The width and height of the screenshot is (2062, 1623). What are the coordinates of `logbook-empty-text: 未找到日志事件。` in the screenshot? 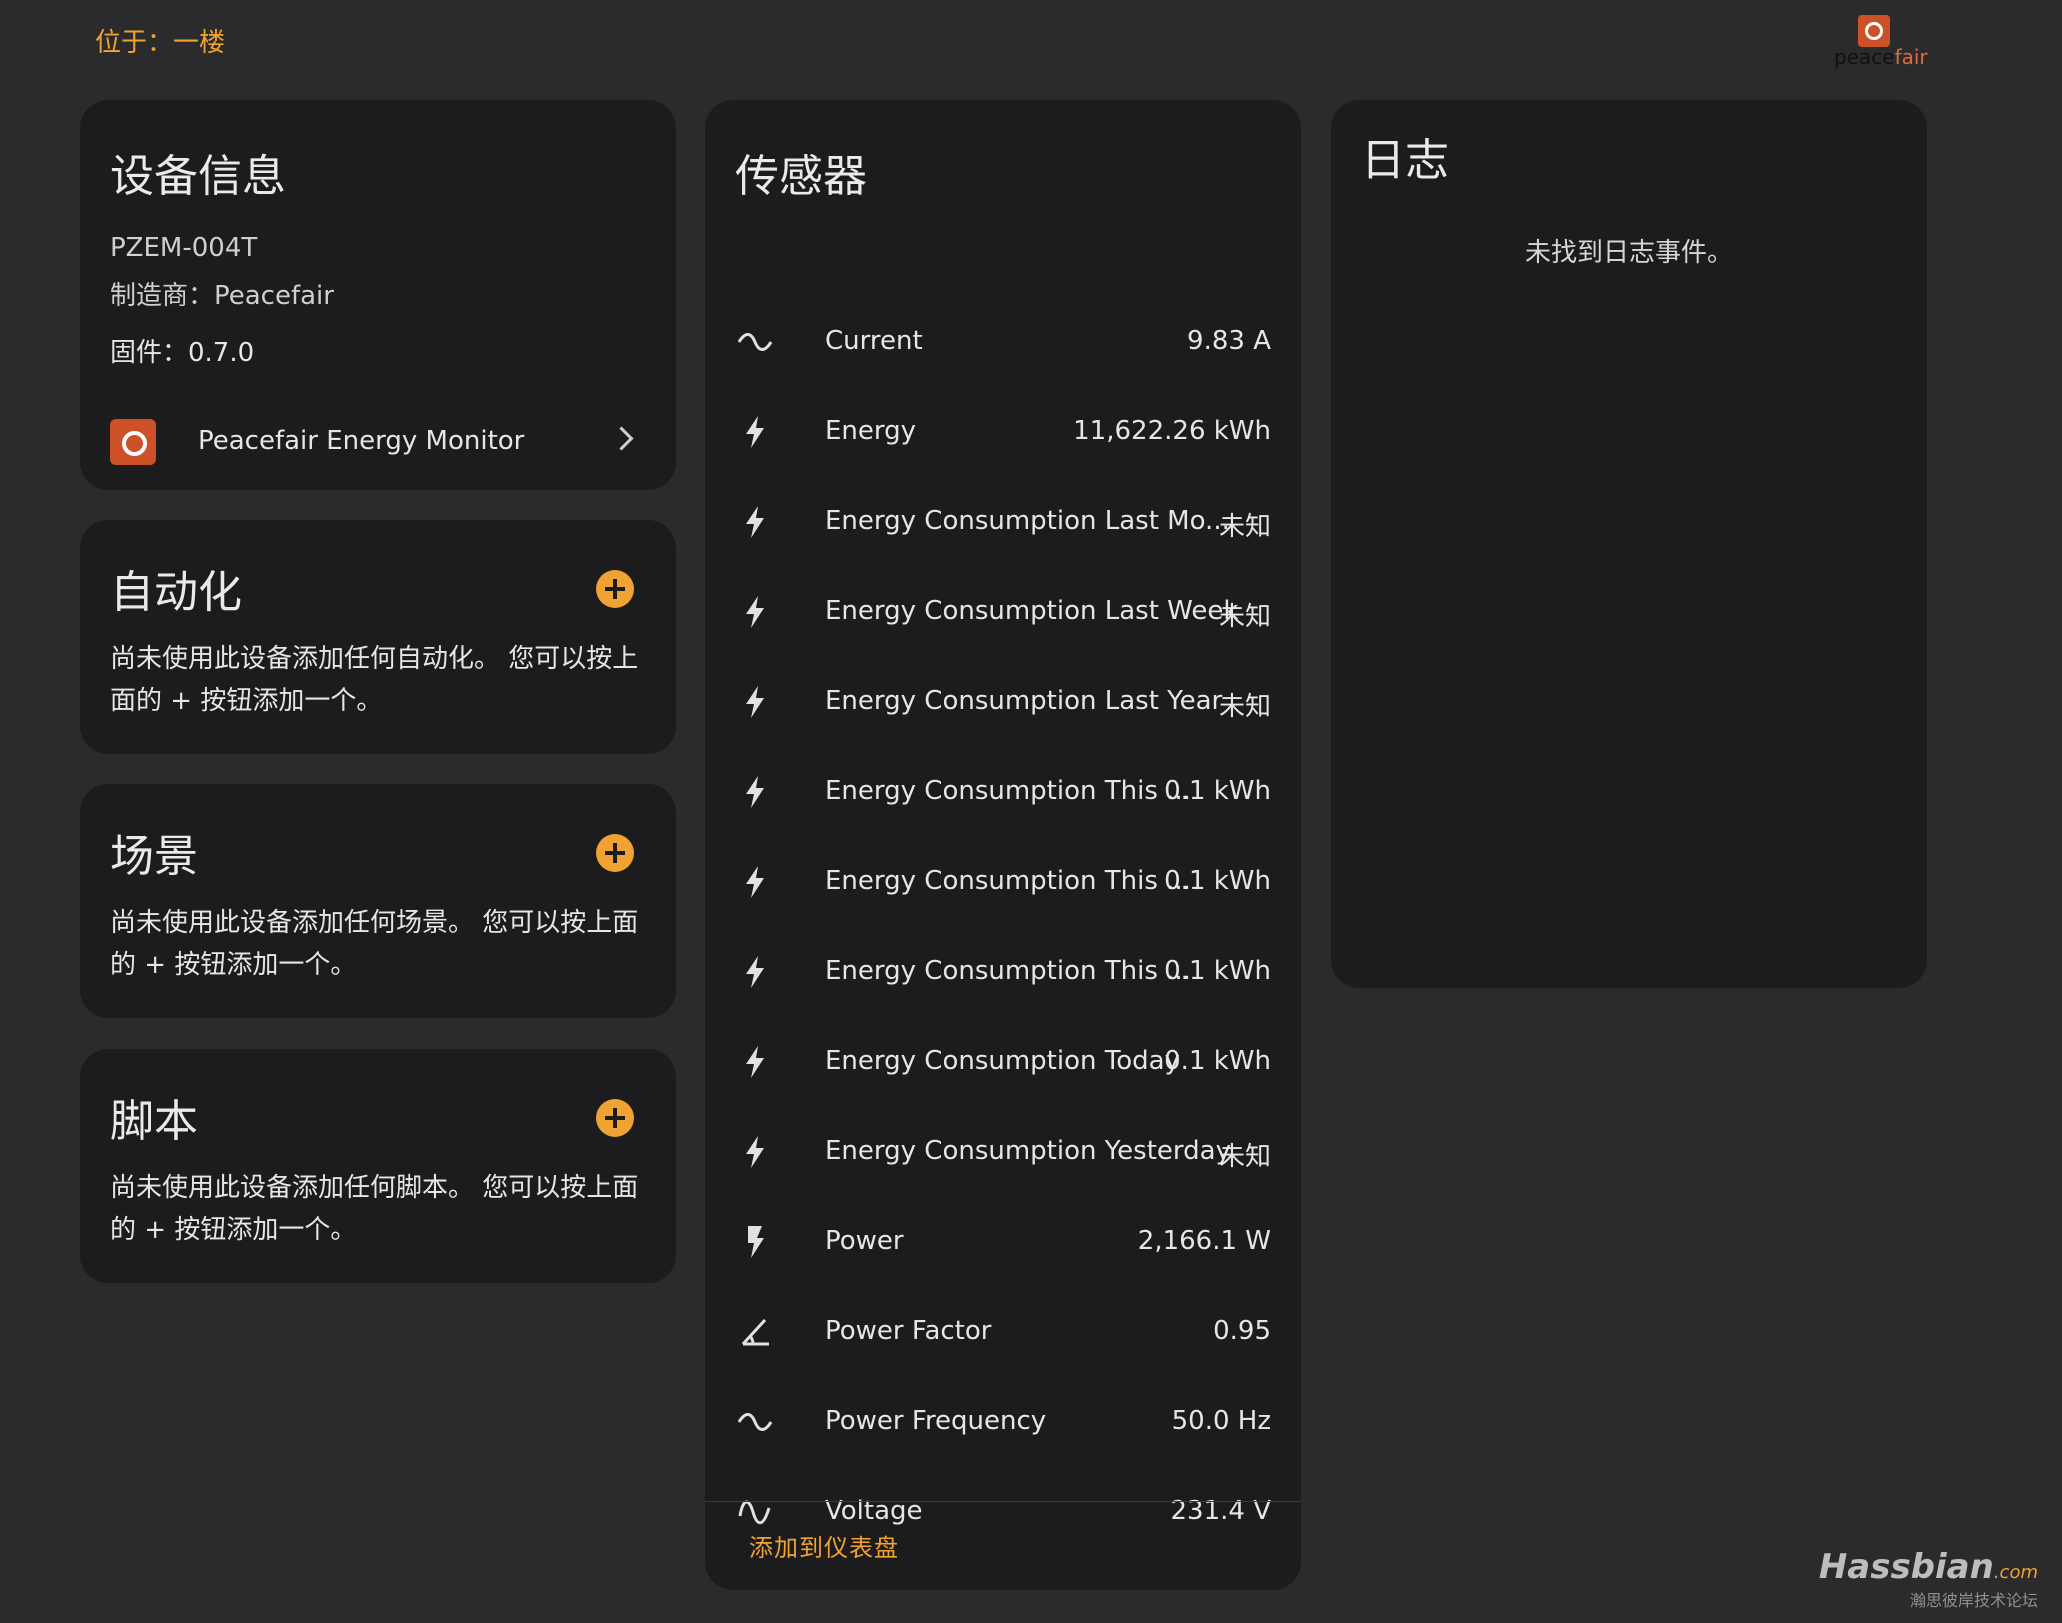 It's located at (1628, 253).